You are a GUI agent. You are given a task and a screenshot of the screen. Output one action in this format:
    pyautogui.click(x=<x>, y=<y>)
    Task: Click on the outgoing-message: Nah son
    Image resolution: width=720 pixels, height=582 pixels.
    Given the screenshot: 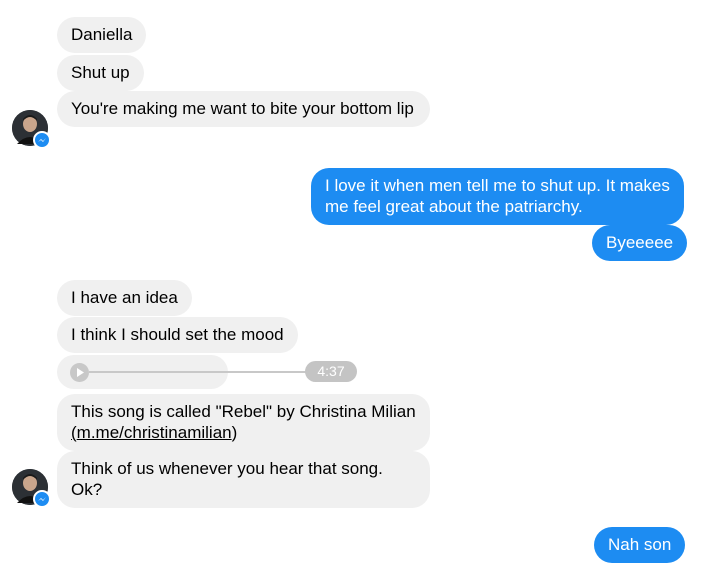 What is the action you would take?
    pyautogui.click(x=640, y=545)
    